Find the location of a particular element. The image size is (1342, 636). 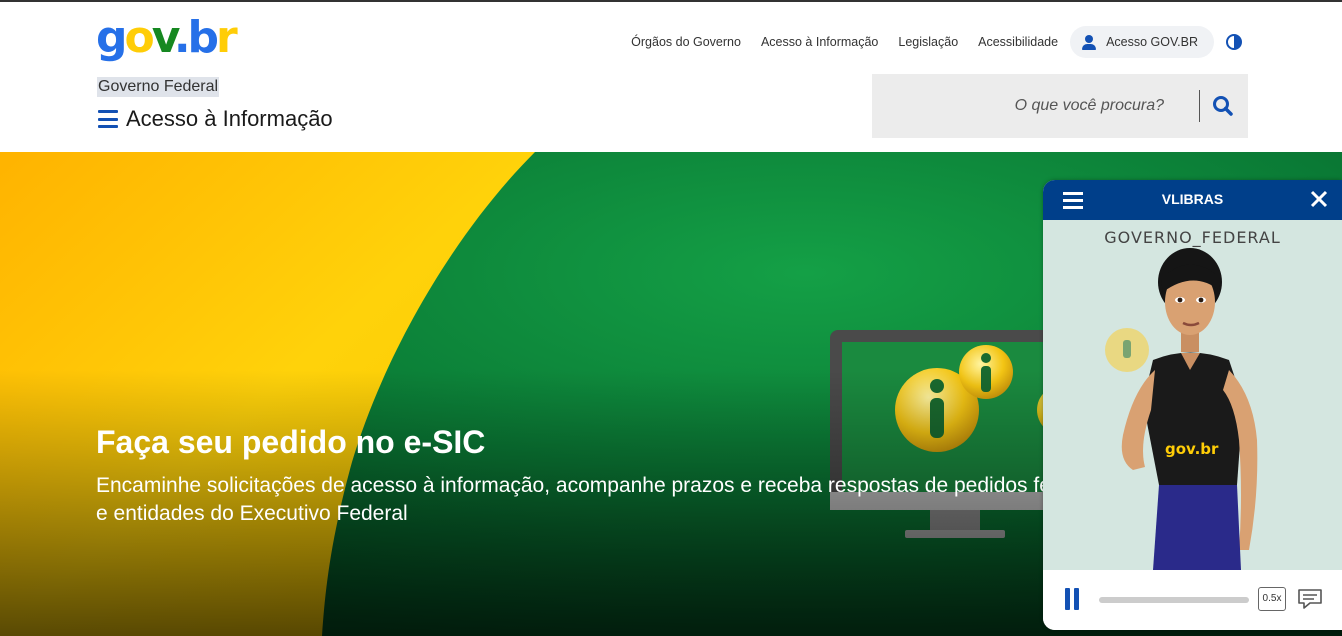

search-box is located at coordinates (1060, 106).